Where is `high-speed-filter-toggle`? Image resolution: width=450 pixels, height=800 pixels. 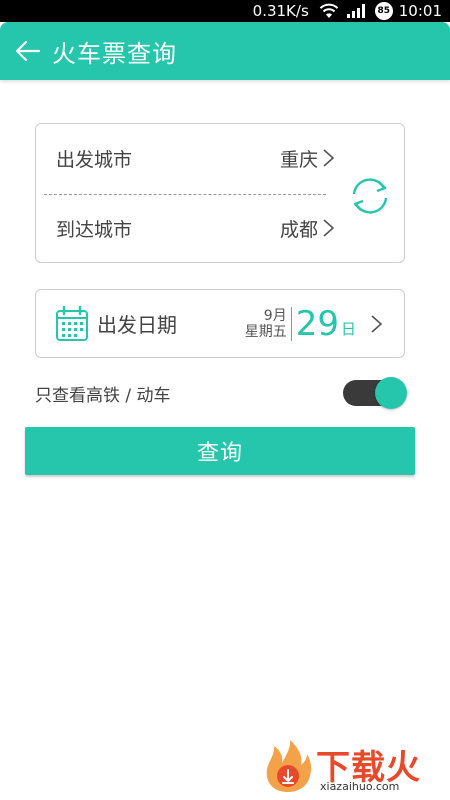 high-speed-filter-toggle is located at coordinates (375, 393).